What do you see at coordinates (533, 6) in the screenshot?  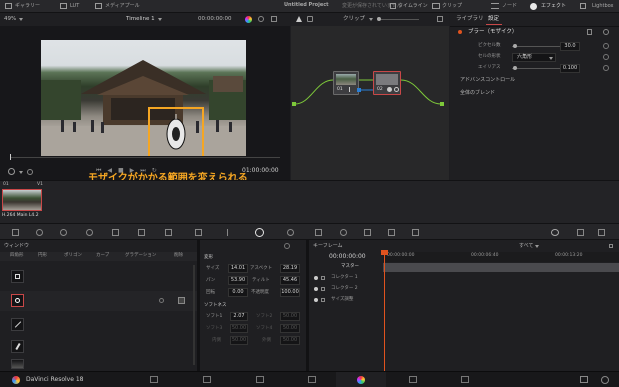 I see `effects-icon` at bounding box center [533, 6].